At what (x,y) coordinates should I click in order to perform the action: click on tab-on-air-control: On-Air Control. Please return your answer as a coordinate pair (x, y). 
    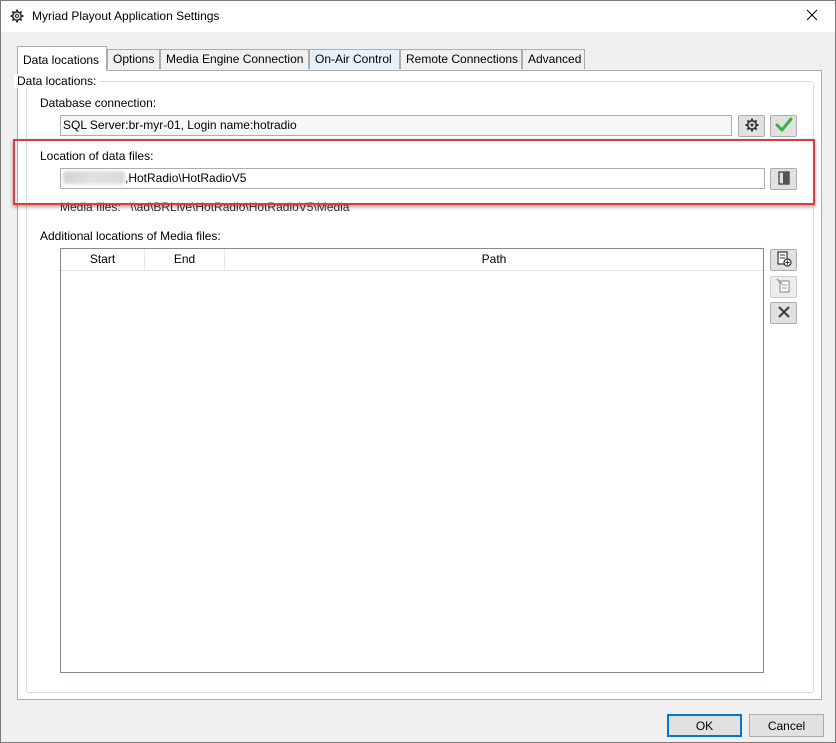
    Looking at the image, I should click on (354, 59).